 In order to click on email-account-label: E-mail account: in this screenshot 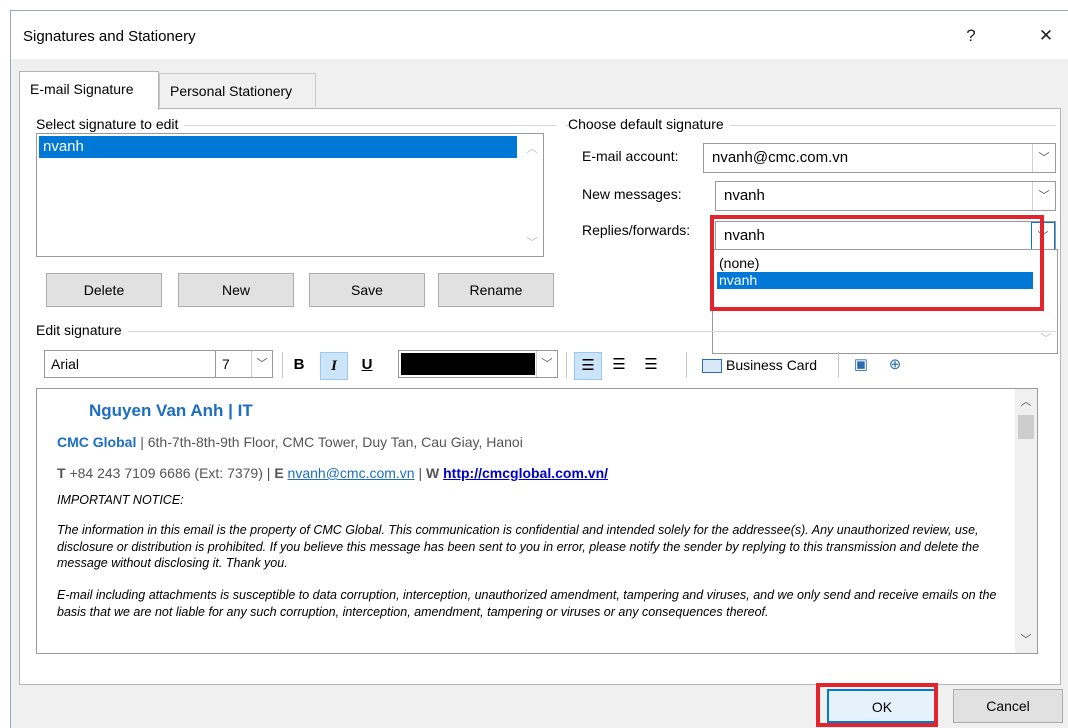, I will do `click(630, 156)`.